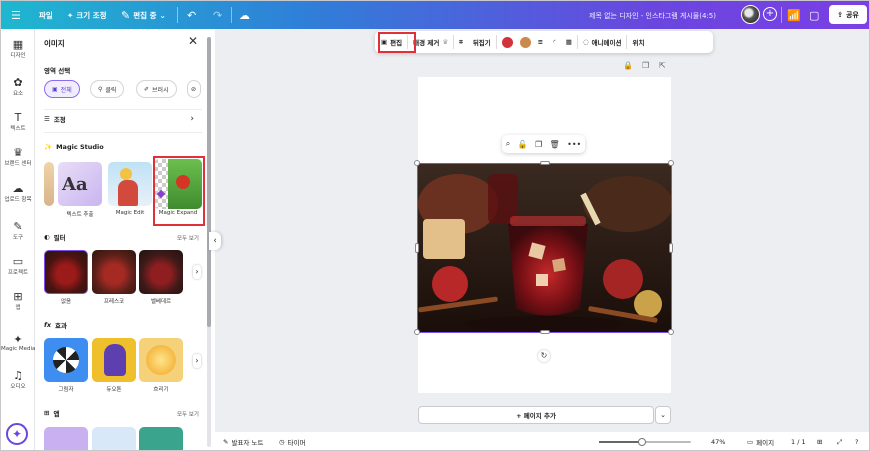 This screenshot has width=870, height=451. I want to click on timer-button: ◷ 타이머, so click(292, 441).